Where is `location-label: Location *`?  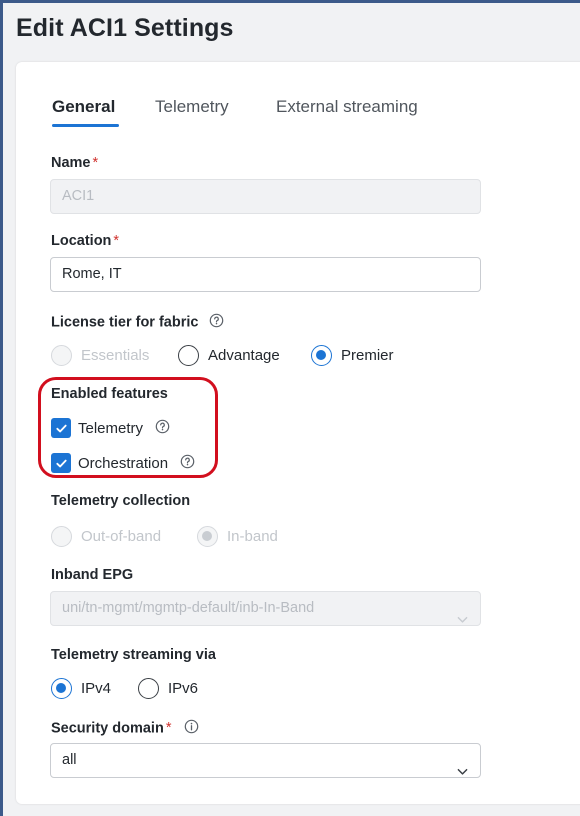 location-label: Location * is located at coordinates (85, 241).